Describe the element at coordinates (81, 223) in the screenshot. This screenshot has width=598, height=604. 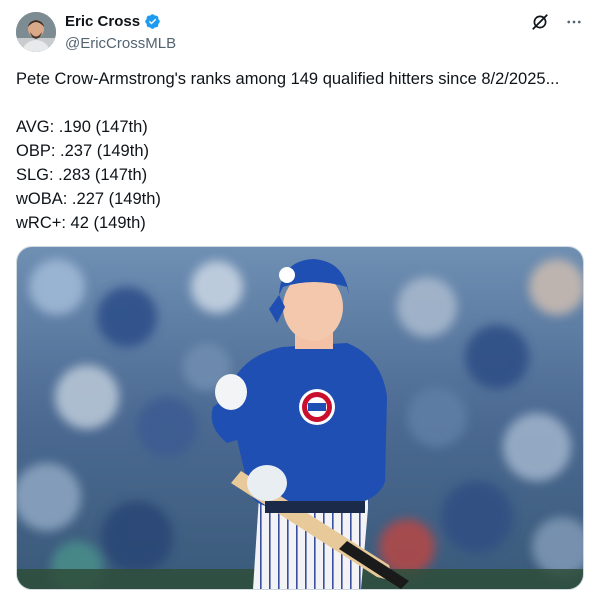
I see `stat-line: wRC+: 42 (149th)` at that location.